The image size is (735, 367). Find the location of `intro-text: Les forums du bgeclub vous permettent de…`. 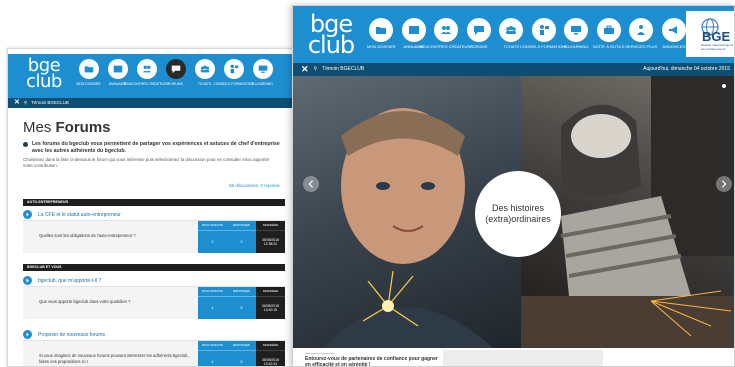

intro-text: Les forums du bgeclub vous permettent de… is located at coordinates (153, 147).